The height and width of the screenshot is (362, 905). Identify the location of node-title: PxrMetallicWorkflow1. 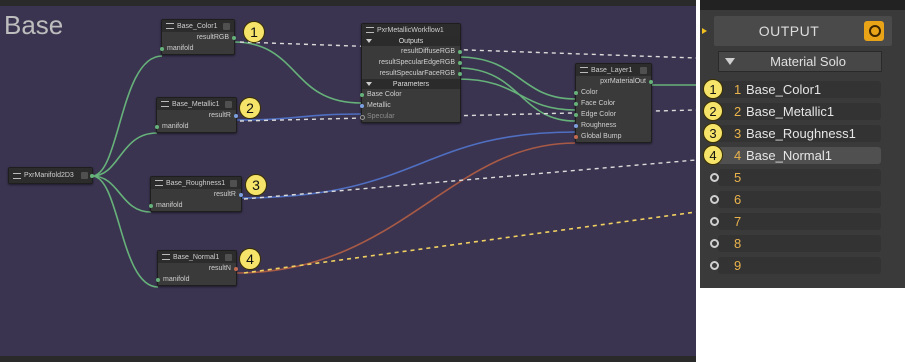
(410, 30).